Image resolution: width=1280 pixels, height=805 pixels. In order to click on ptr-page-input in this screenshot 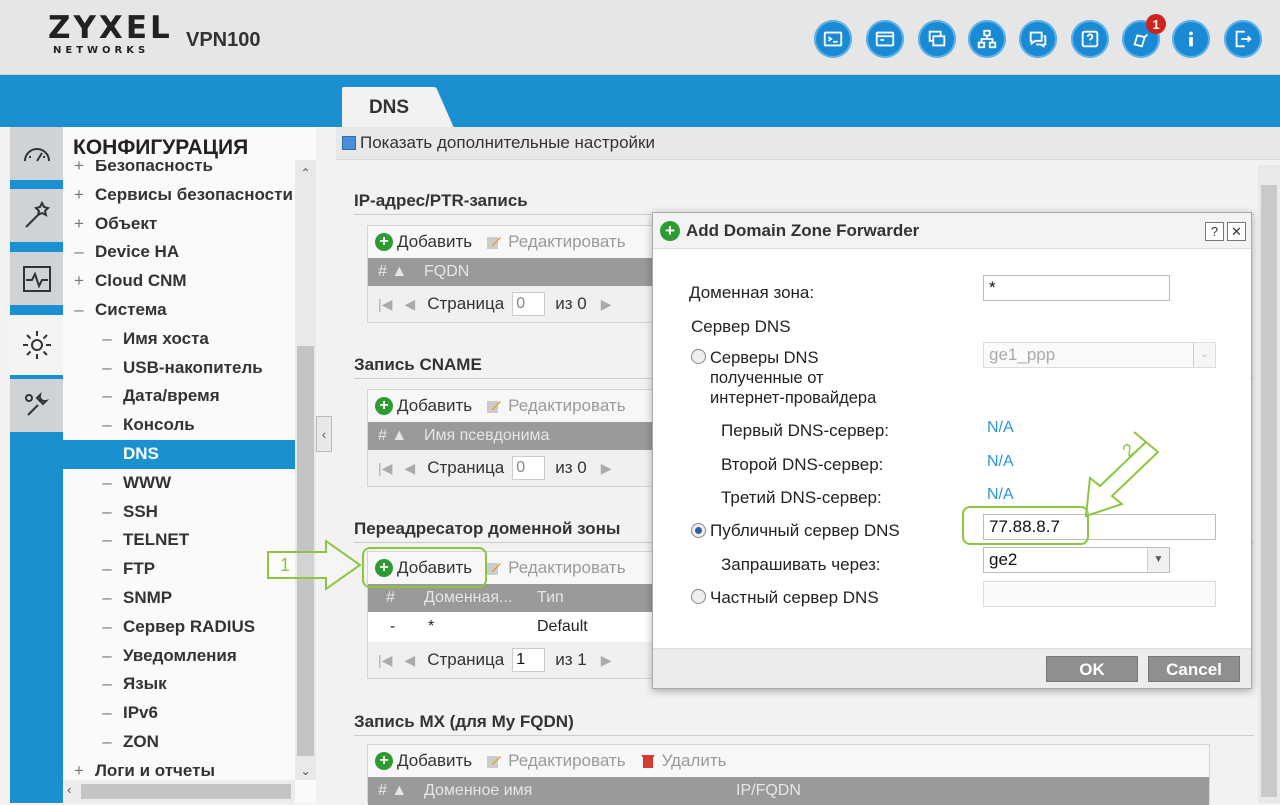, I will do `click(529, 304)`.